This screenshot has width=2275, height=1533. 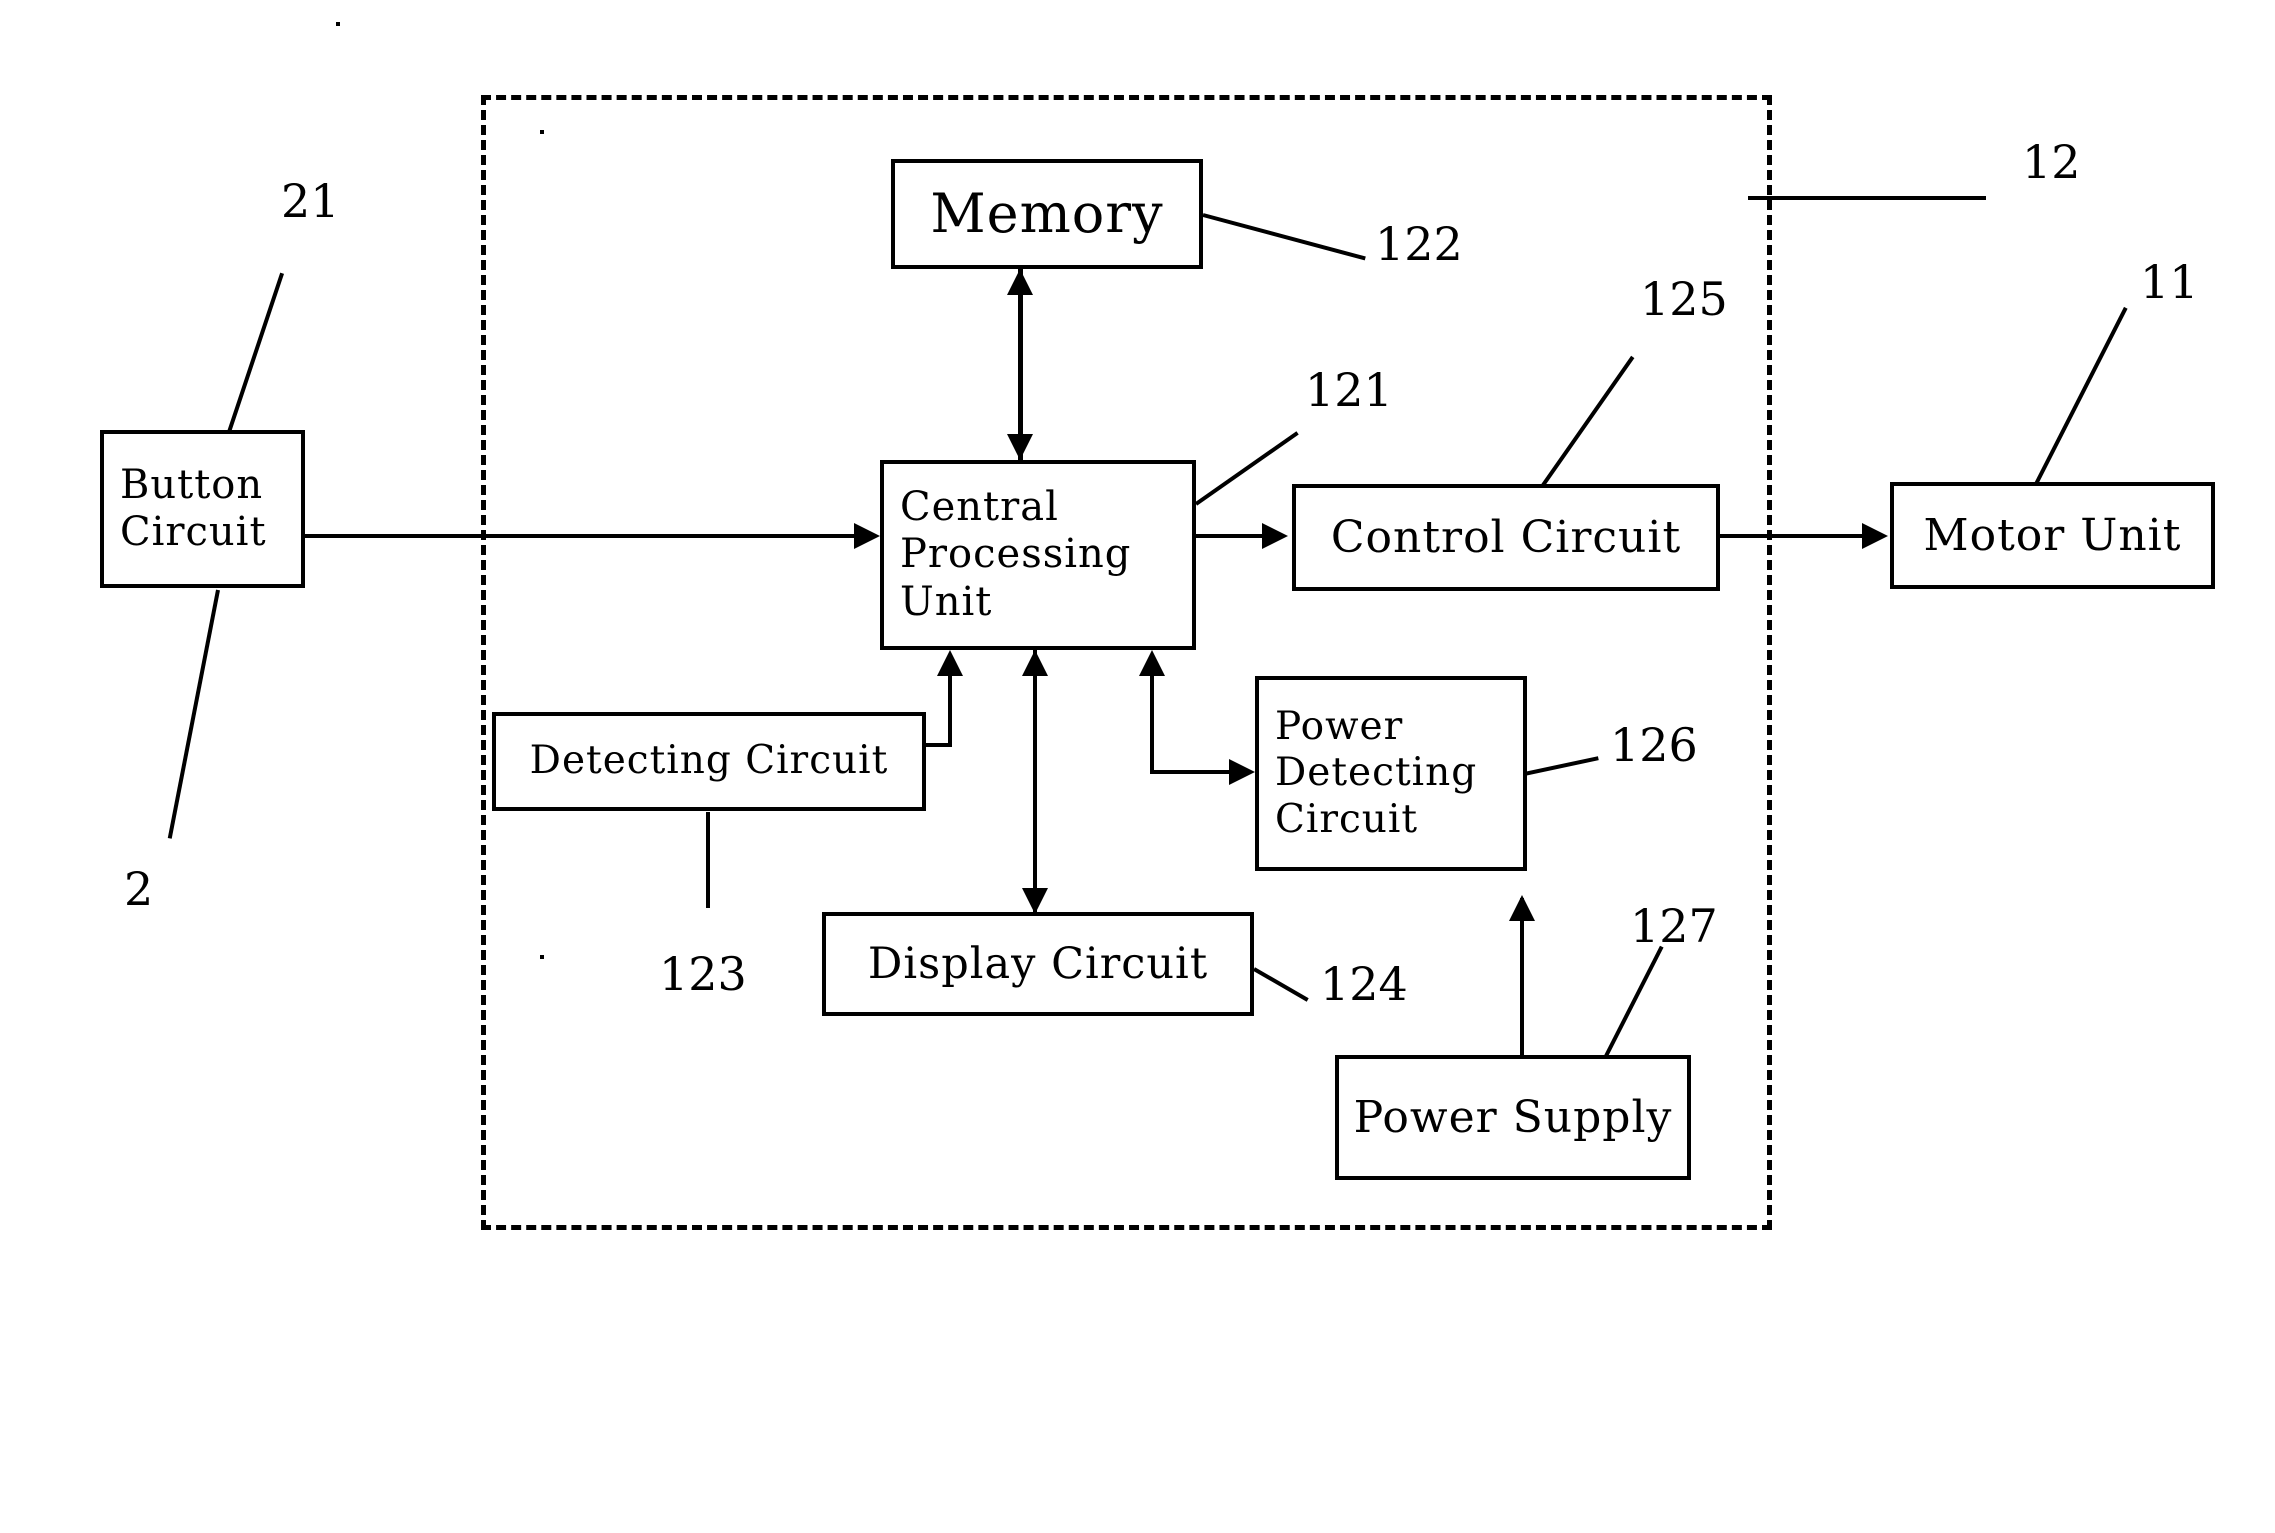 I want to click on ref-numeral-124: 124, so click(x=1364, y=984).